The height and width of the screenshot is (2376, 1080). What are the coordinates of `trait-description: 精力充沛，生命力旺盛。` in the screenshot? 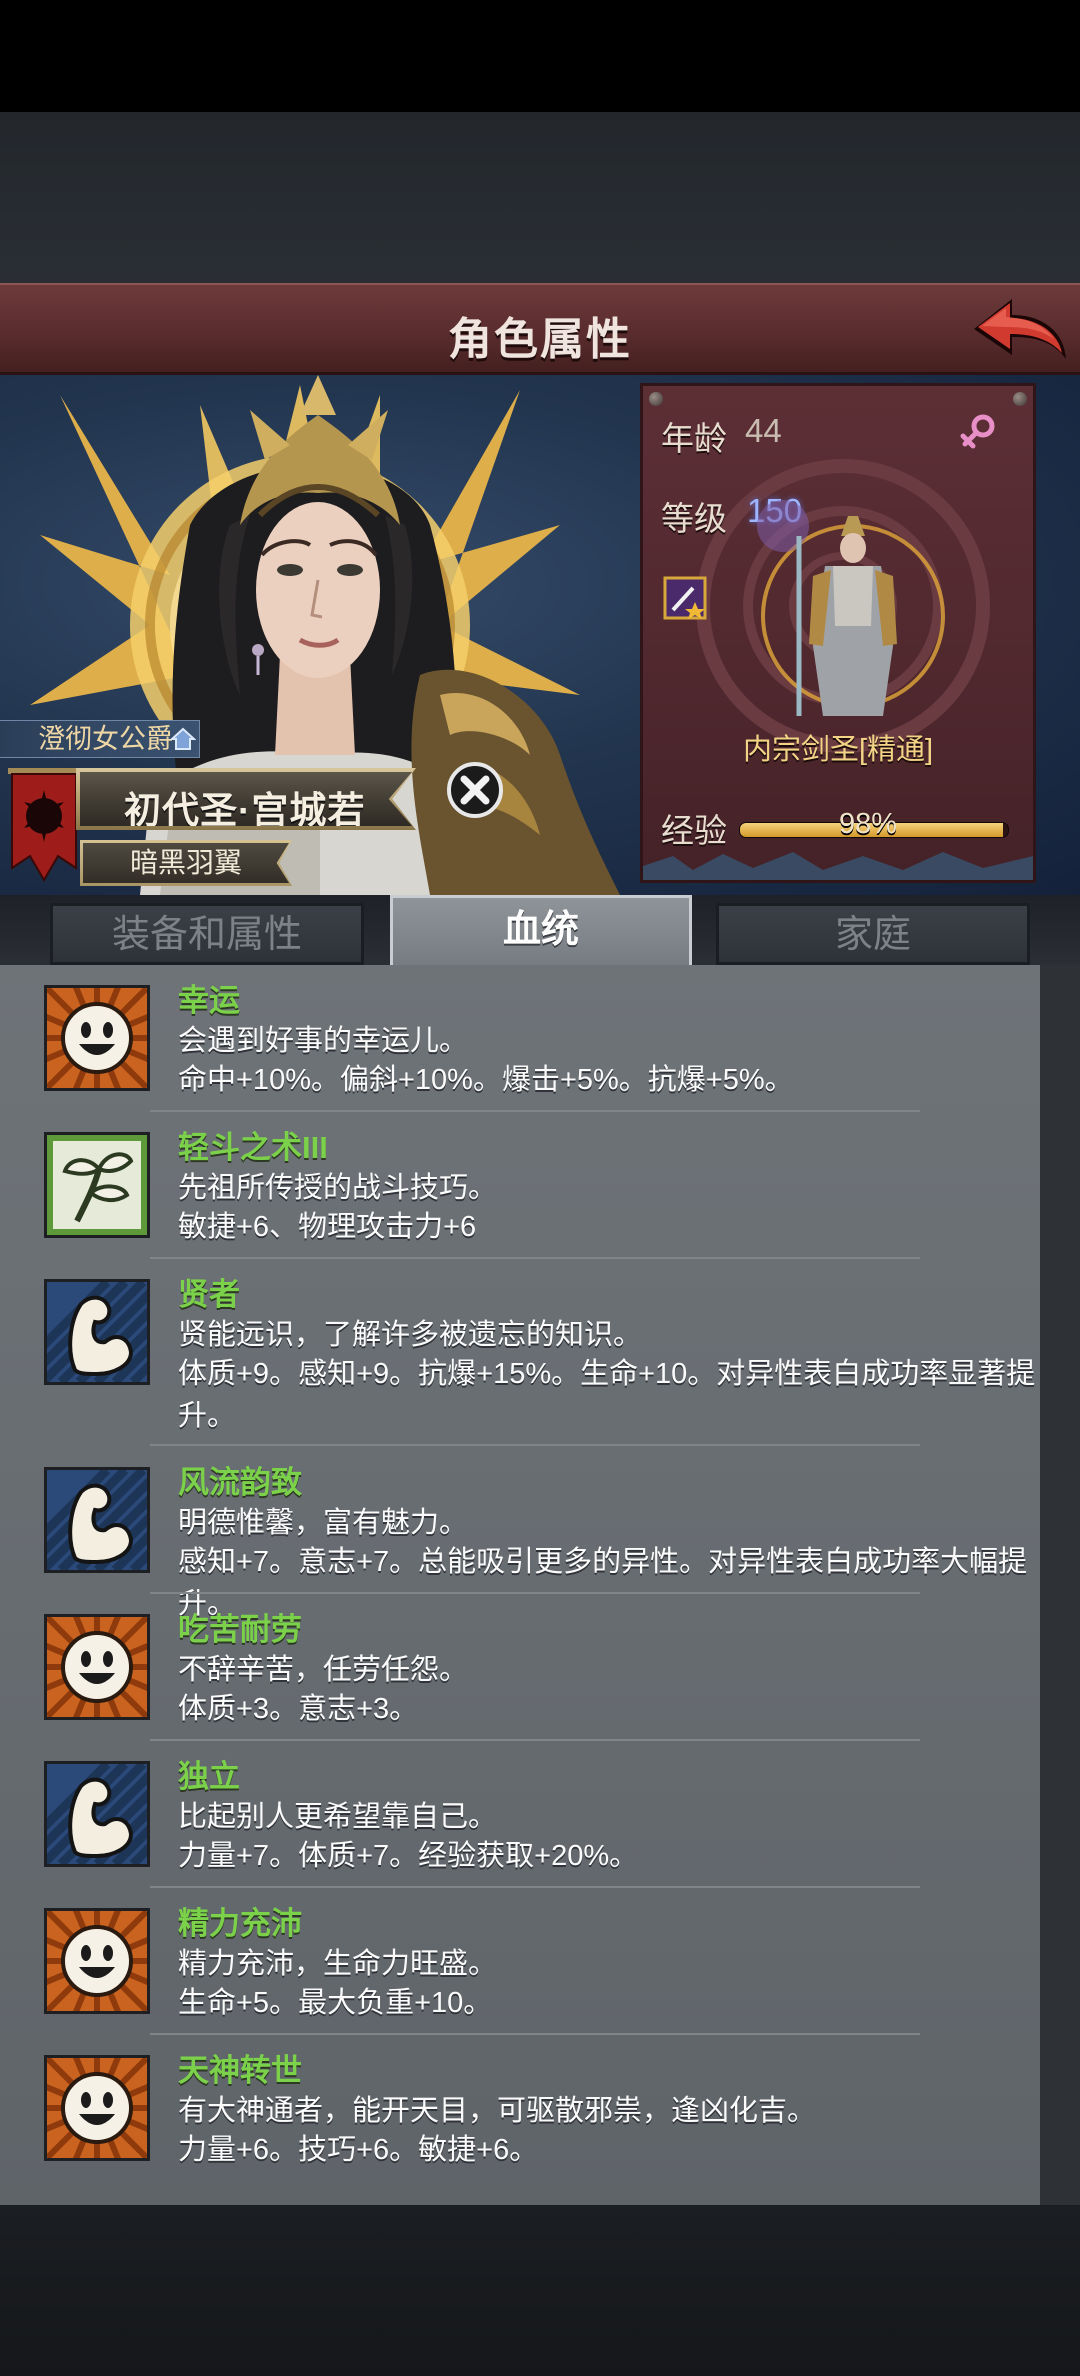 It's located at (338, 1964).